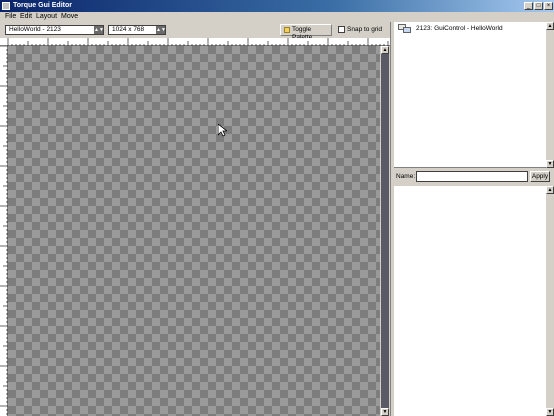 The height and width of the screenshot is (416, 554). I want to click on canvas-scrollbar: ▲ ▼, so click(385, 231).